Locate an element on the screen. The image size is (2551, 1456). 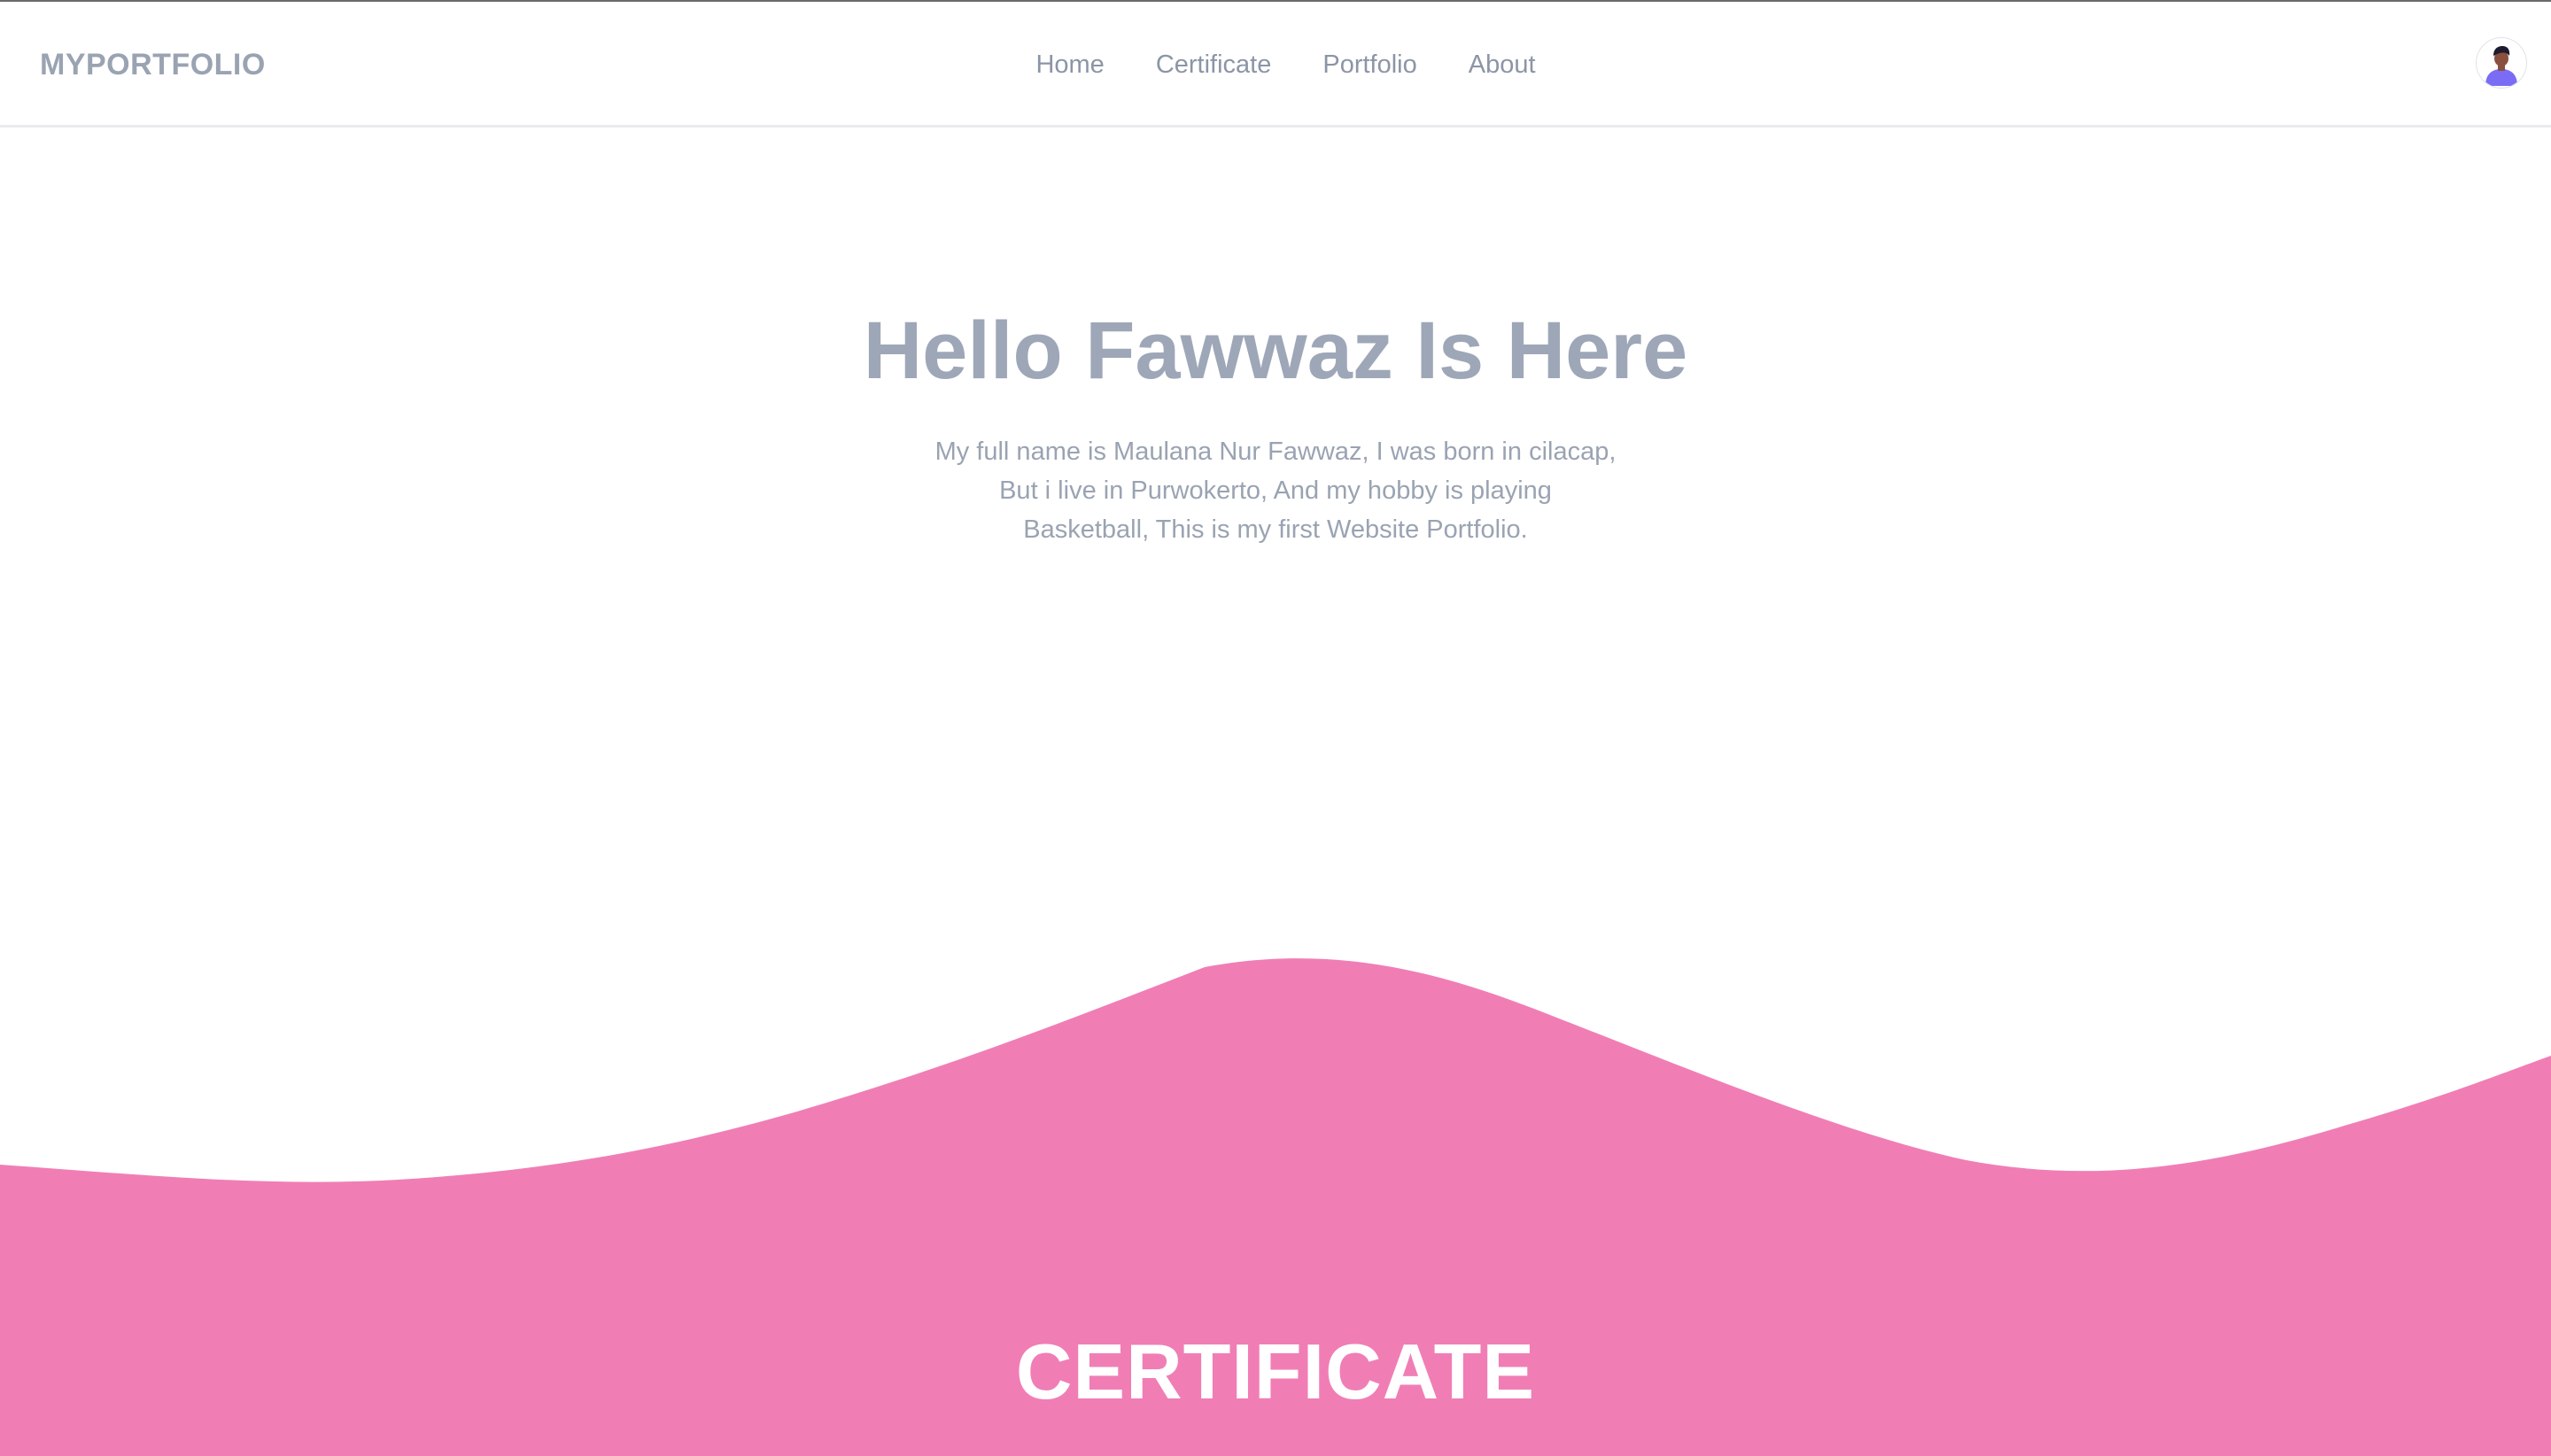
certificate-section-title: CERTIFICATE is located at coordinates (1275, 1371).